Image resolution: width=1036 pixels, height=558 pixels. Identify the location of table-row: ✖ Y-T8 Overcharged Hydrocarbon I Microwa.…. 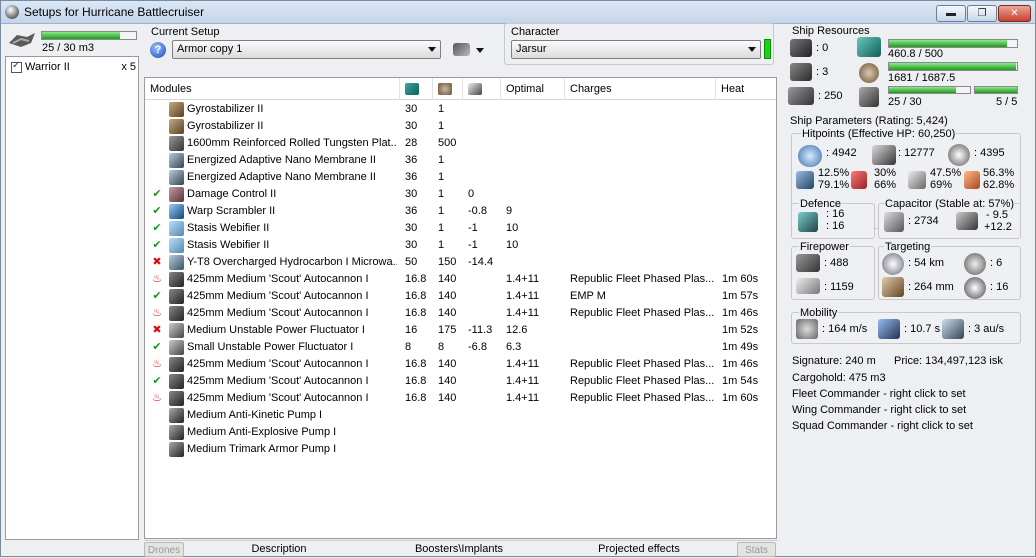
(460, 262).